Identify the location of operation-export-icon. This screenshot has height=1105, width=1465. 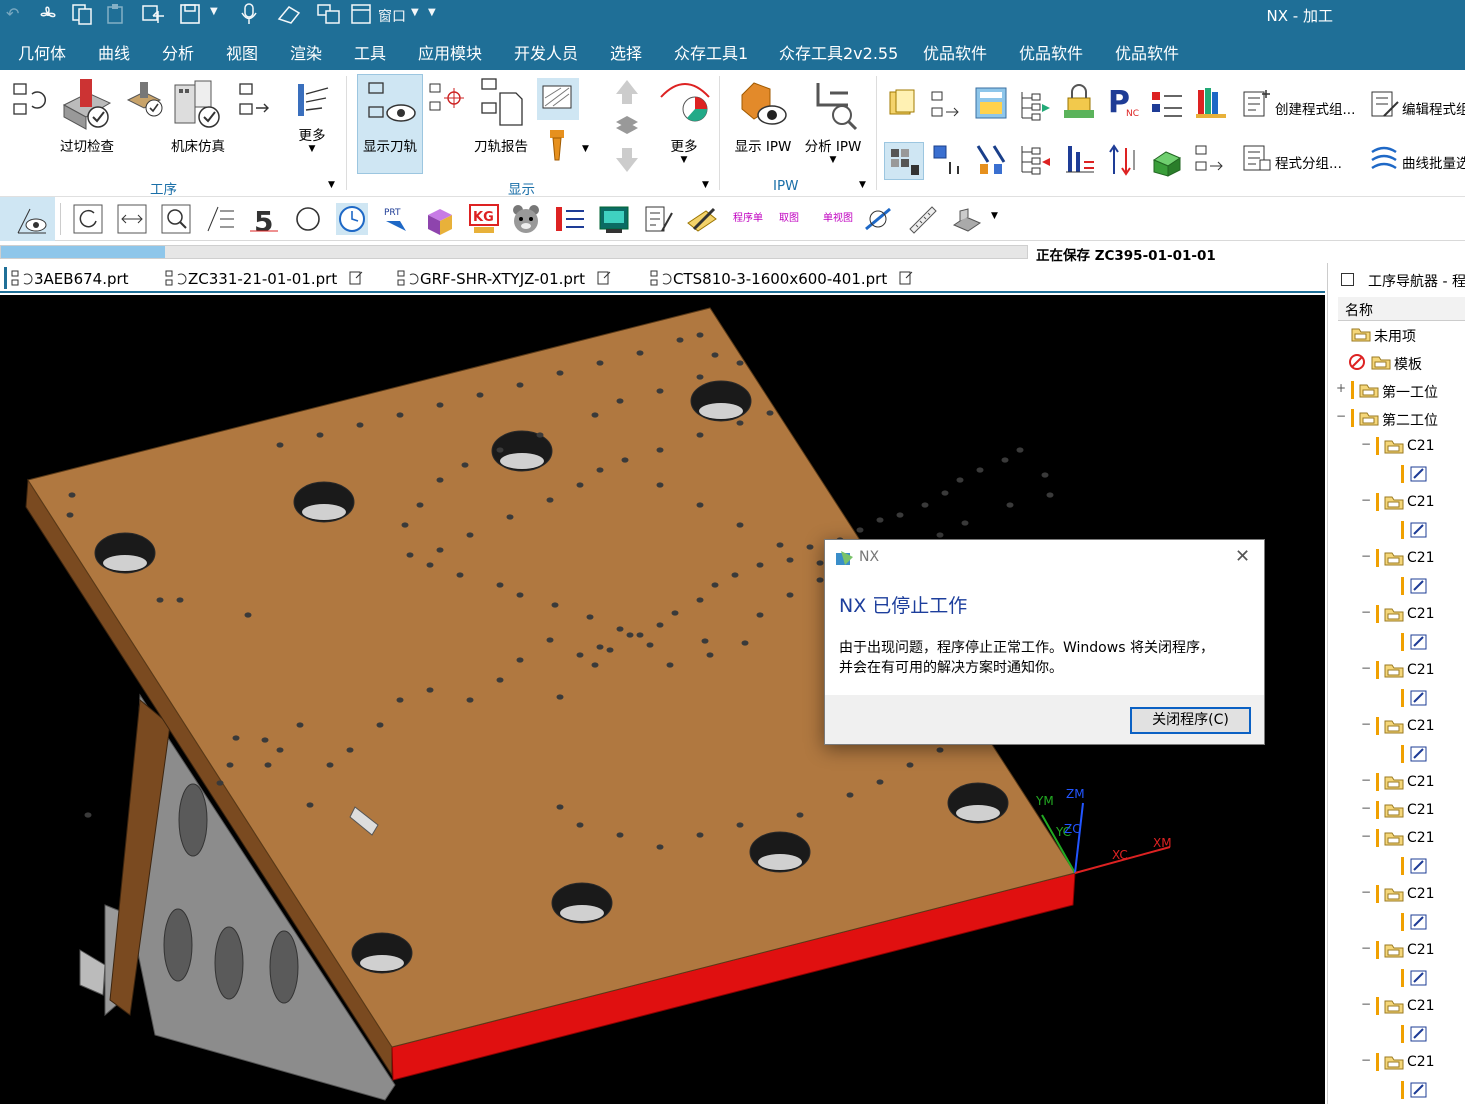
(256, 100).